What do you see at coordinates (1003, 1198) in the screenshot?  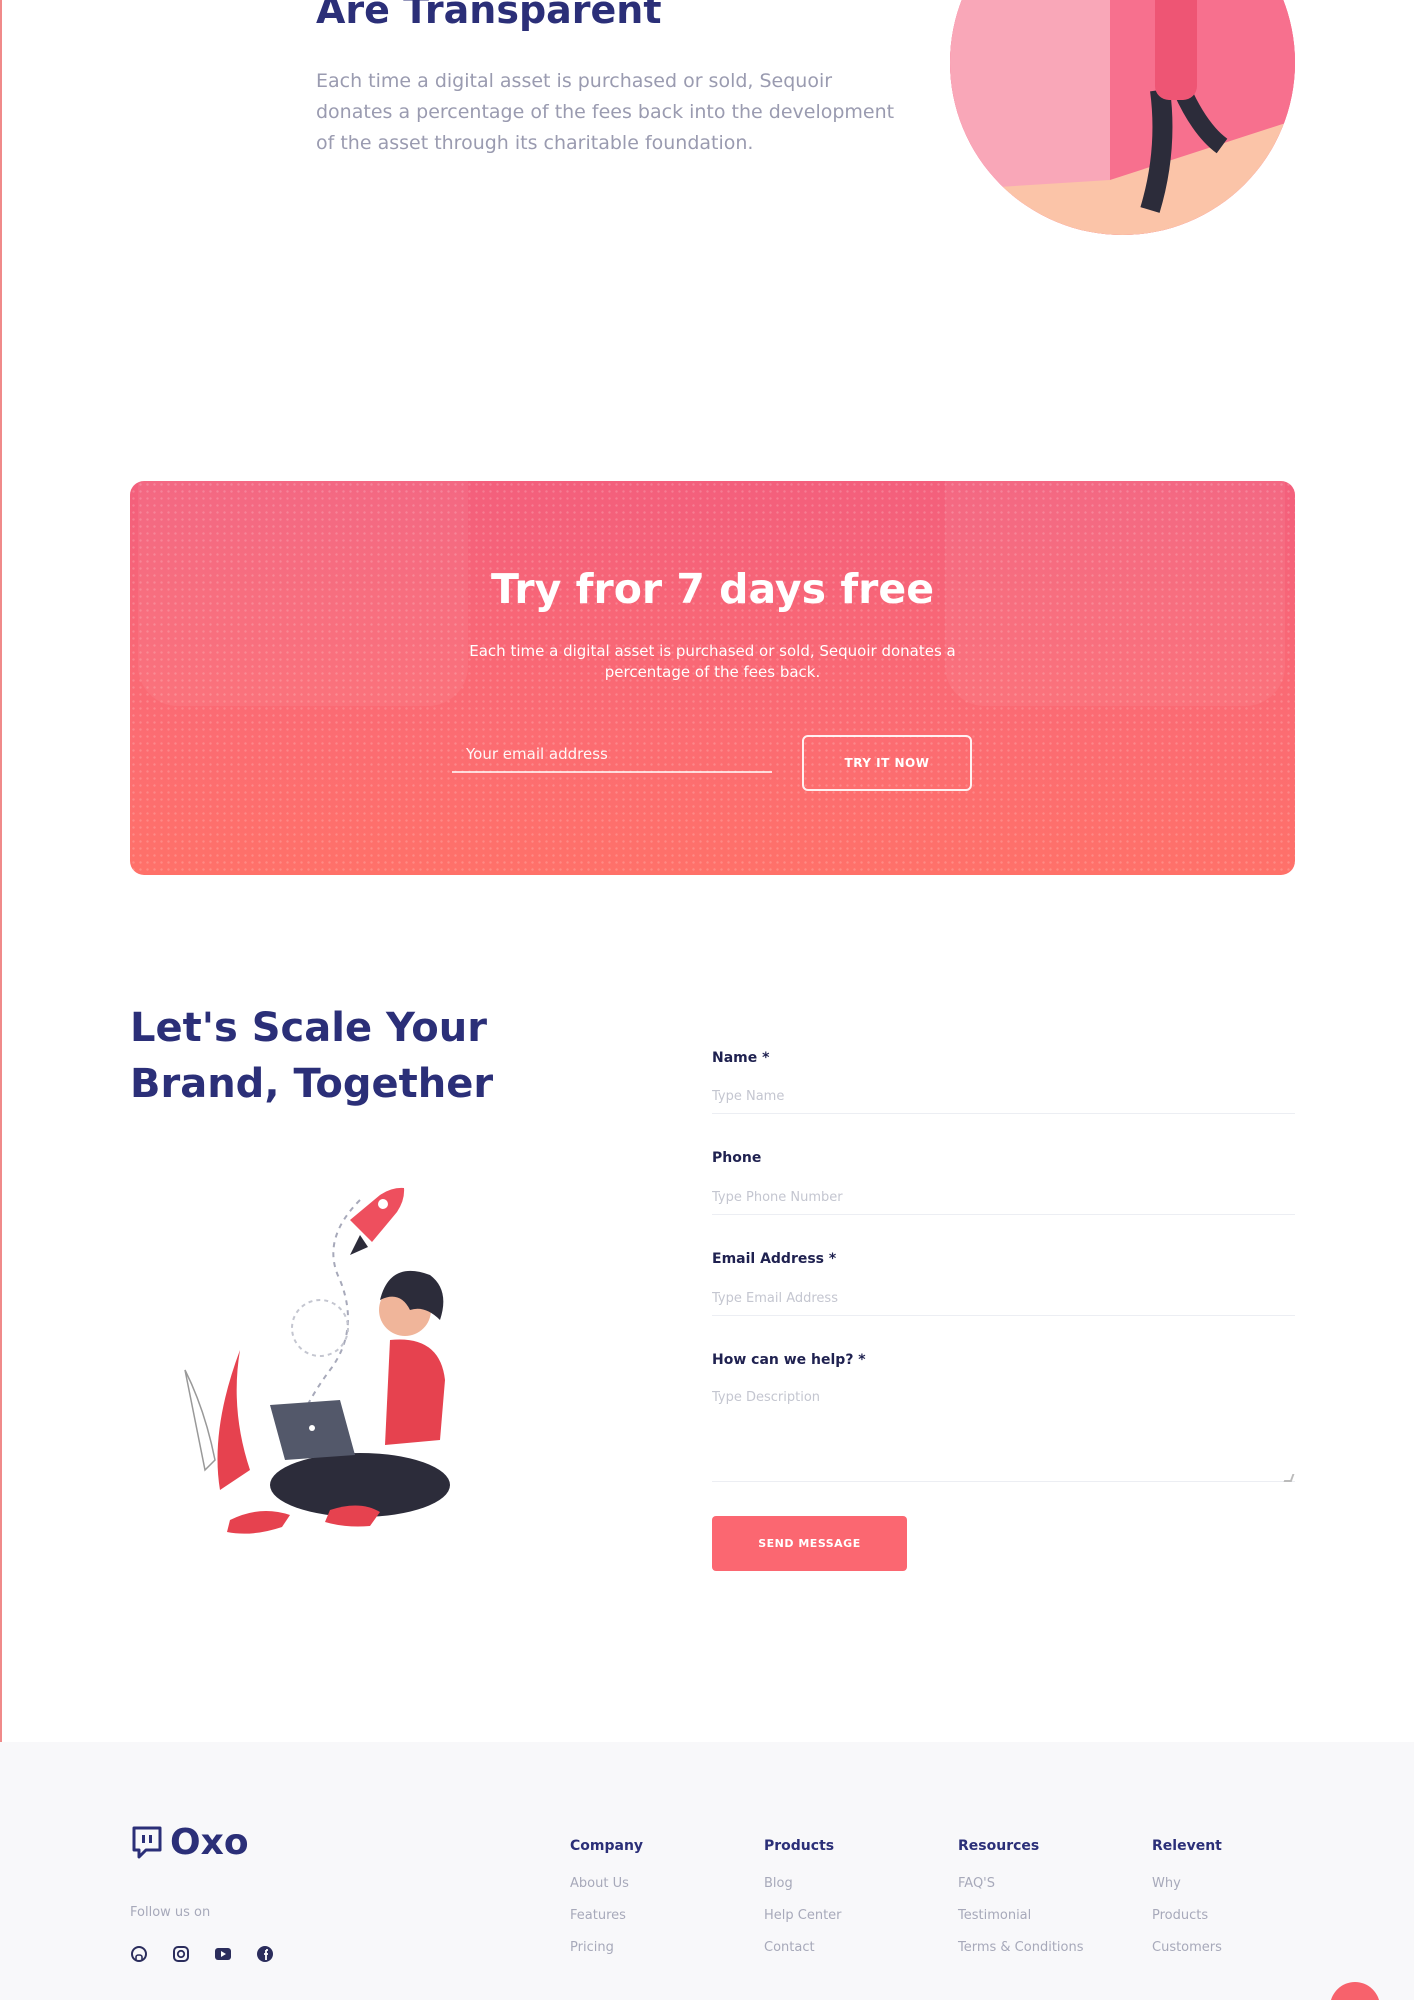 I see `phone-input` at bounding box center [1003, 1198].